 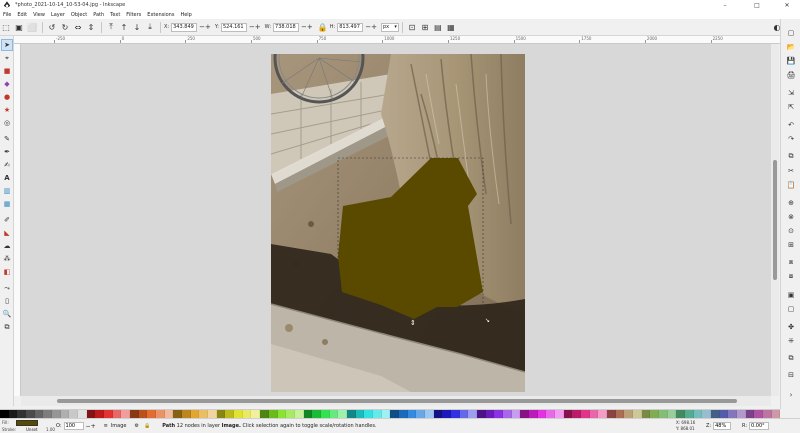 What do you see at coordinates (133, 15) in the screenshot?
I see `menu-filters: Filters` at bounding box center [133, 15].